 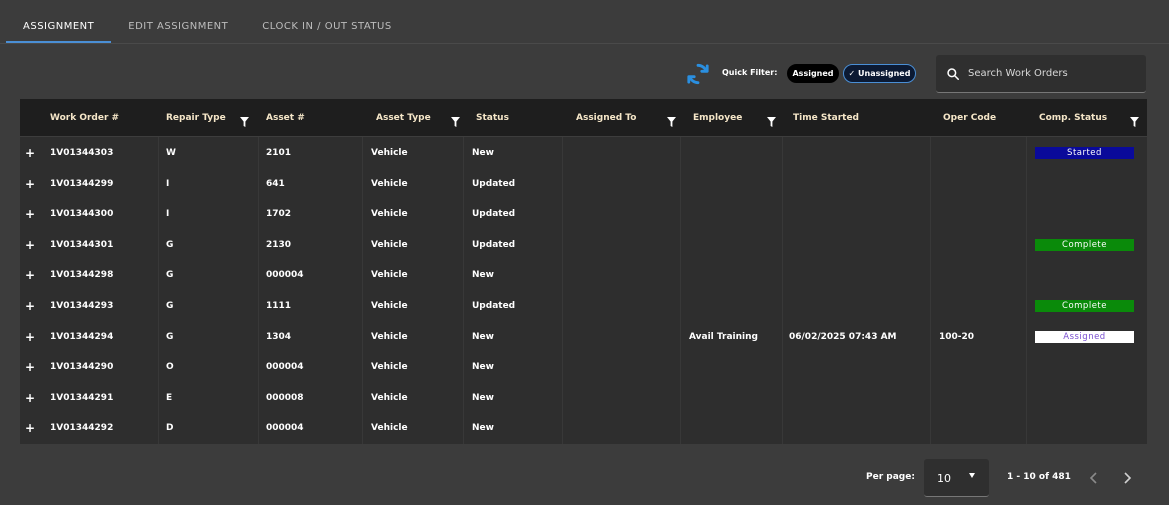 I want to click on per-page-value: 10, so click(x=944, y=478).